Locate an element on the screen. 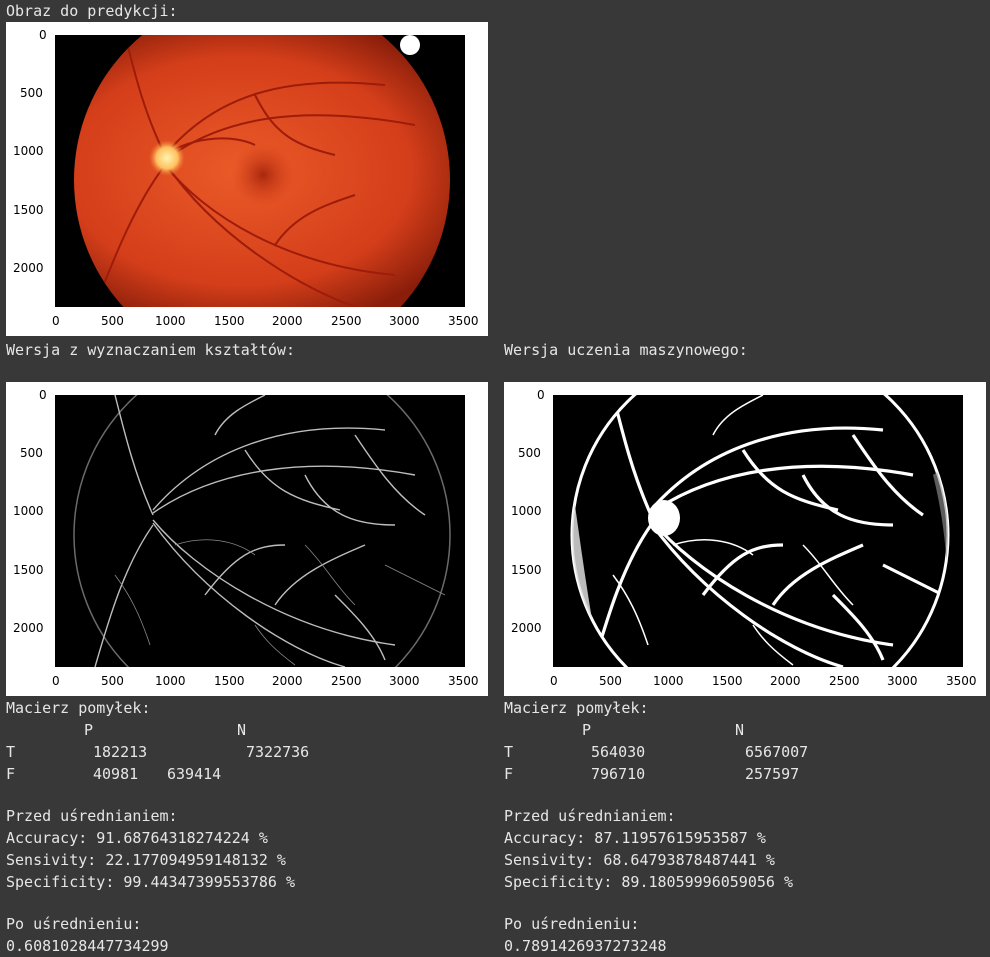 This screenshot has height=957, width=990. shape-vessel-image is located at coordinates (260, 531).